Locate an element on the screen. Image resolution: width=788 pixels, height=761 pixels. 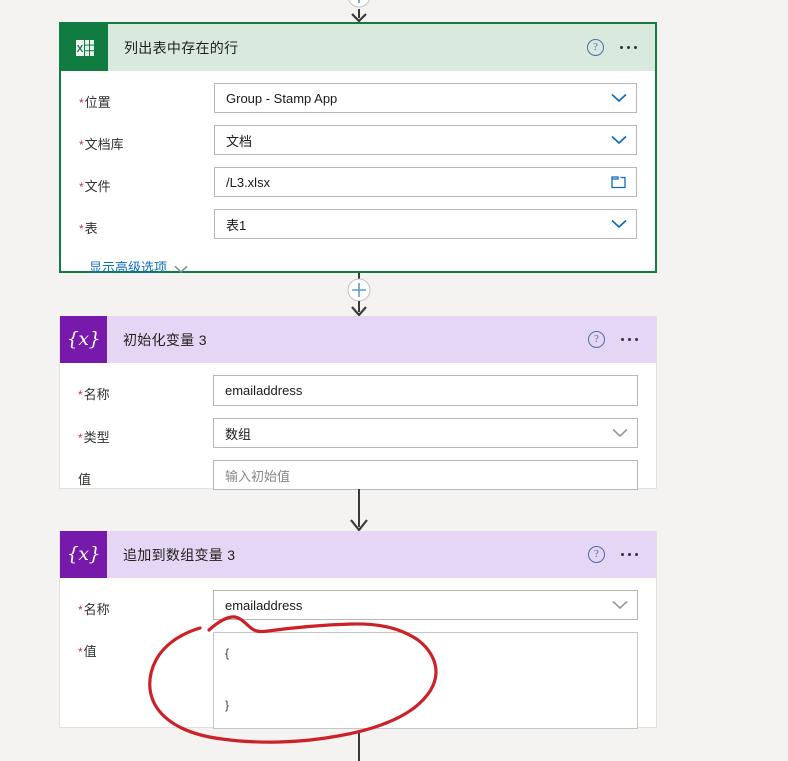
card-body: *名称 emailaddress *值 { } is located at coordinates (358, 659).